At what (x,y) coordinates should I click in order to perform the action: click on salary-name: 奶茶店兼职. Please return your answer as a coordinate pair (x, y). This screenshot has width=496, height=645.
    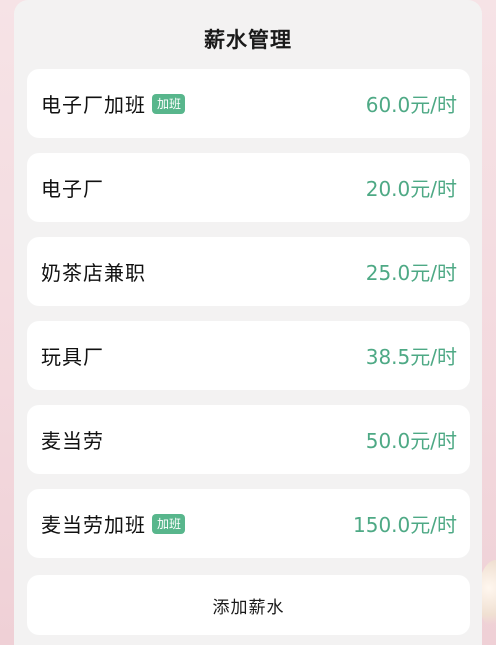
    Looking at the image, I should click on (93, 273).